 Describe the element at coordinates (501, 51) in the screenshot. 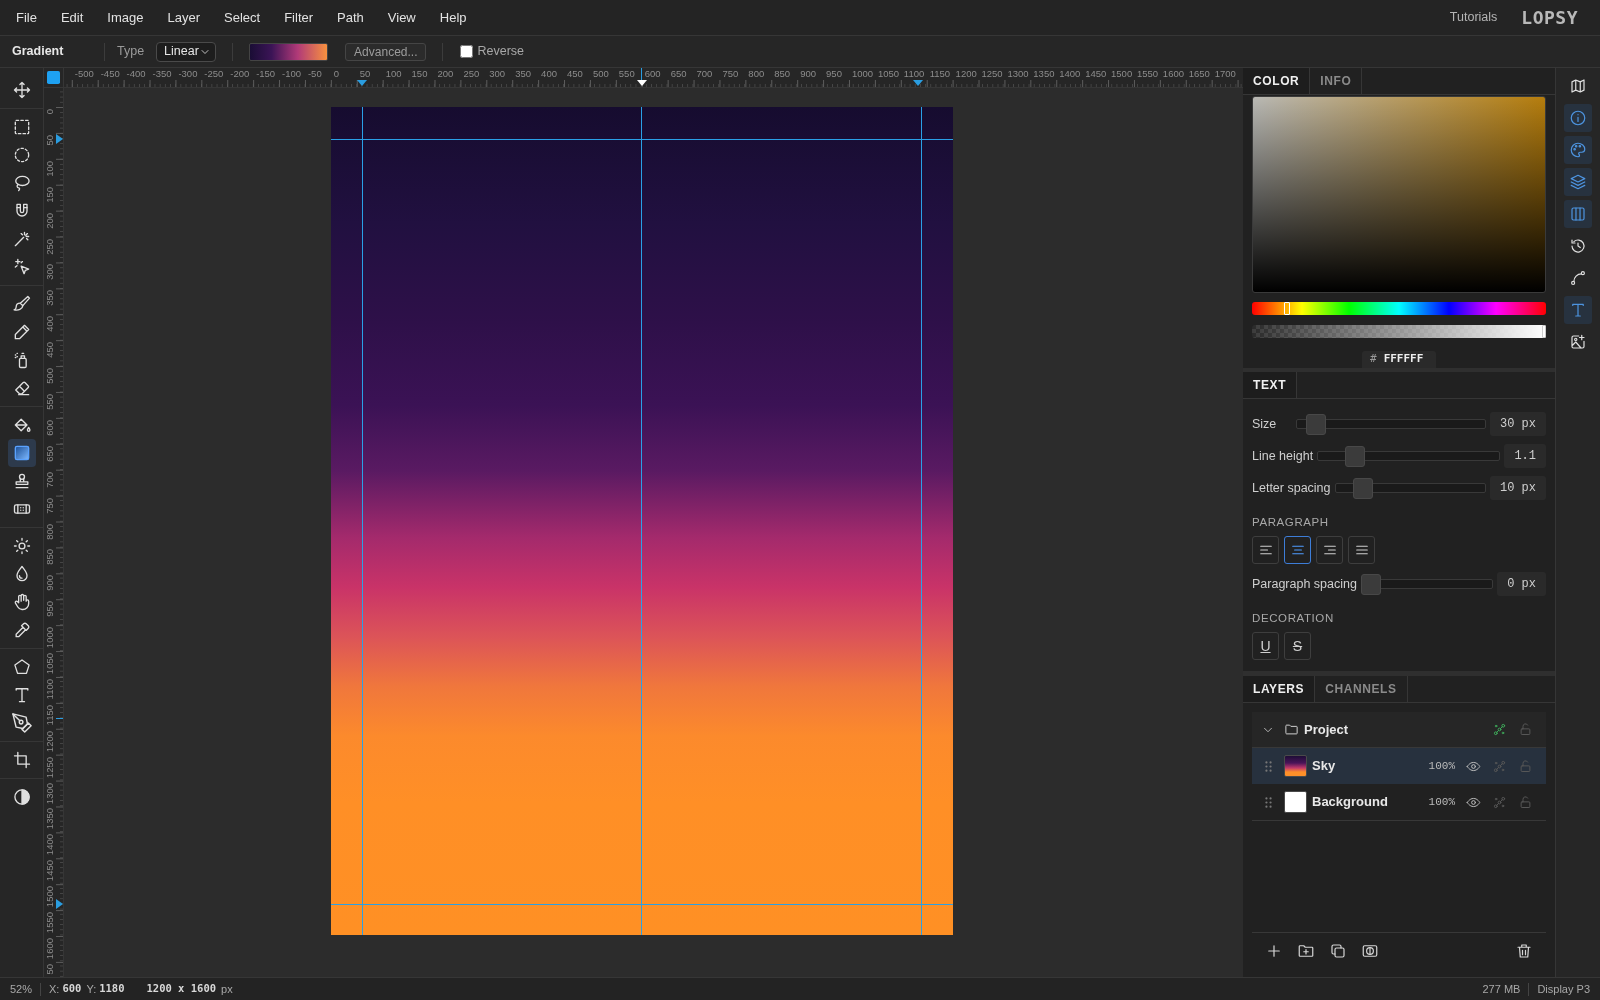

I see `reverse-label: Reverse` at that location.